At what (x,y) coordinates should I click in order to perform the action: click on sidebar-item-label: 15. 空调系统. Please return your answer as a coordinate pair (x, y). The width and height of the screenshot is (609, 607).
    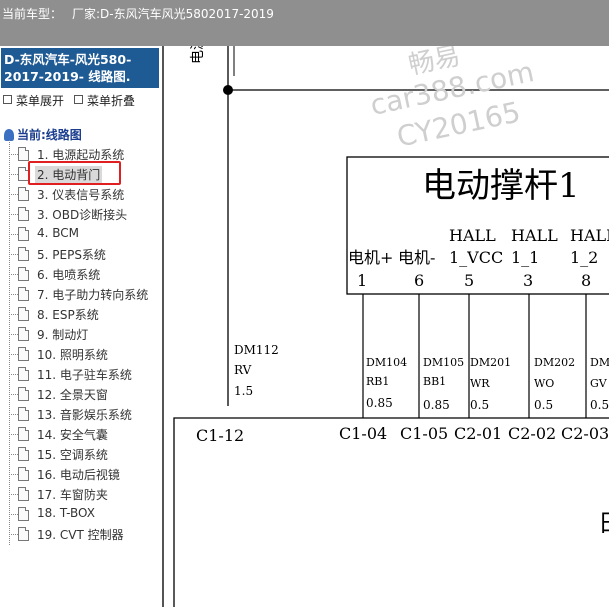
    Looking at the image, I should click on (72, 455).